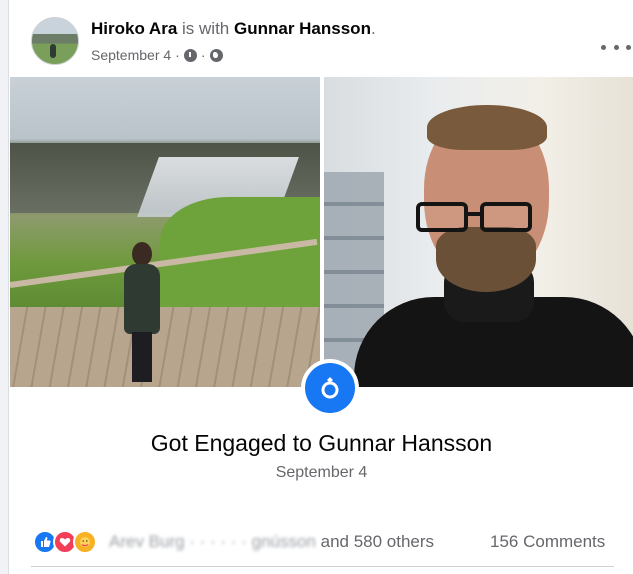 This screenshot has height=574, width=633. Describe the element at coordinates (55, 41) in the screenshot. I see `author-avatar` at that location.